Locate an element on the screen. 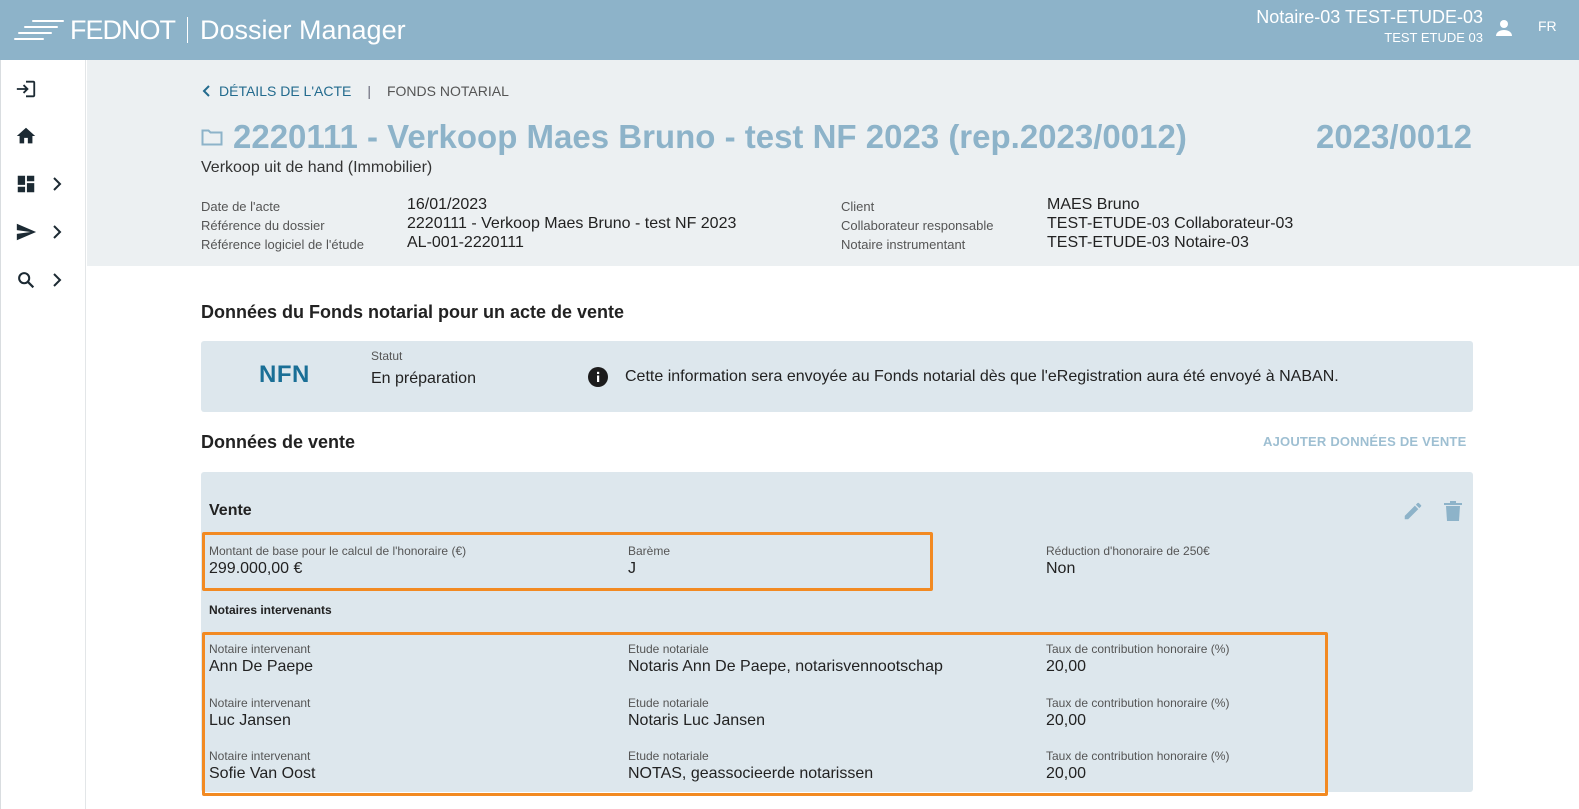 The height and width of the screenshot is (809, 1579). meta-value: TEST-ETUDE-03 Collaborateur-03 is located at coordinates (1170, 223).